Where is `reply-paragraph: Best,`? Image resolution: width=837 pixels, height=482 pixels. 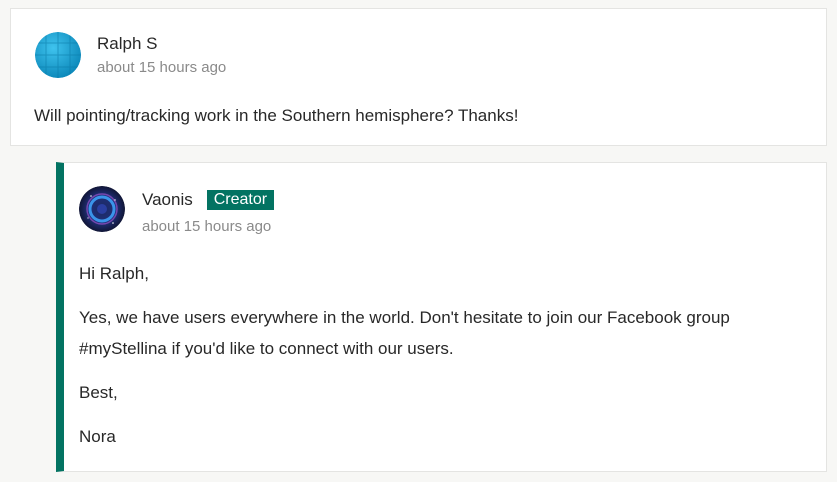 reply-paragraph: Best, is located at coordinates (98, 392).